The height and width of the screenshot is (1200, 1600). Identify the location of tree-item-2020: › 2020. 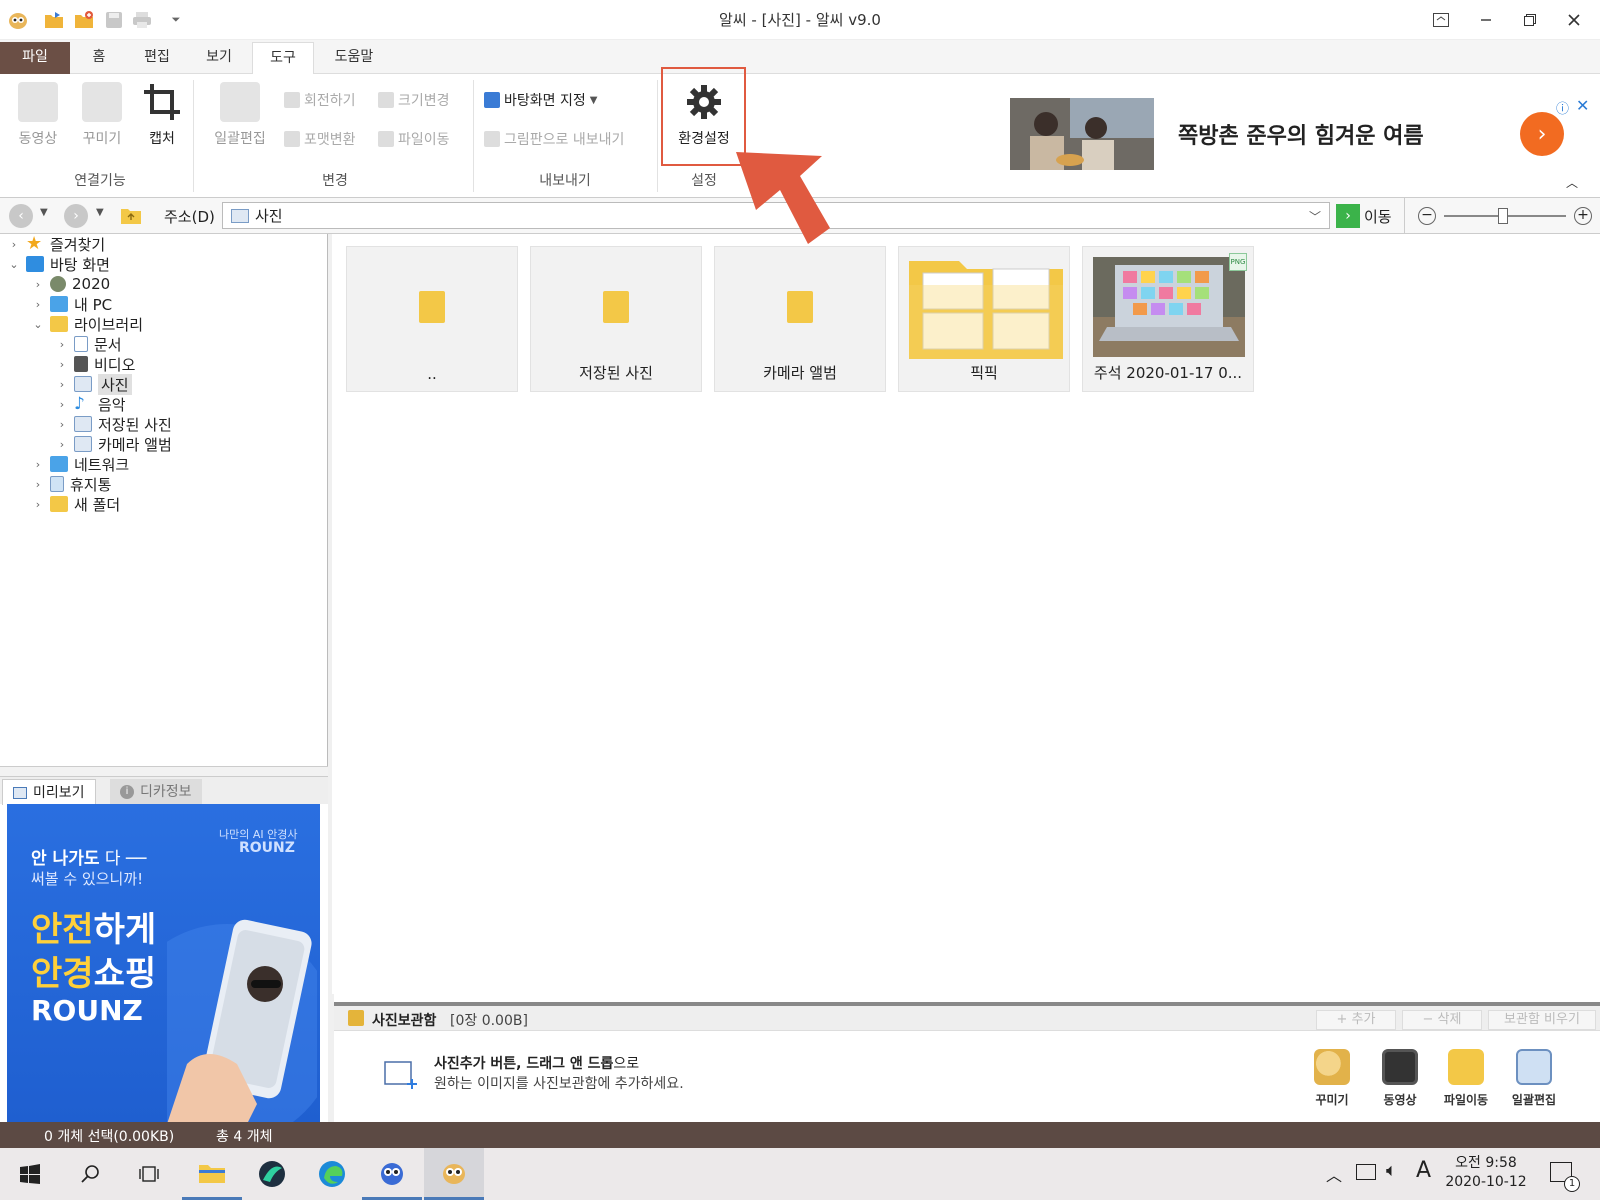
(71, 284).